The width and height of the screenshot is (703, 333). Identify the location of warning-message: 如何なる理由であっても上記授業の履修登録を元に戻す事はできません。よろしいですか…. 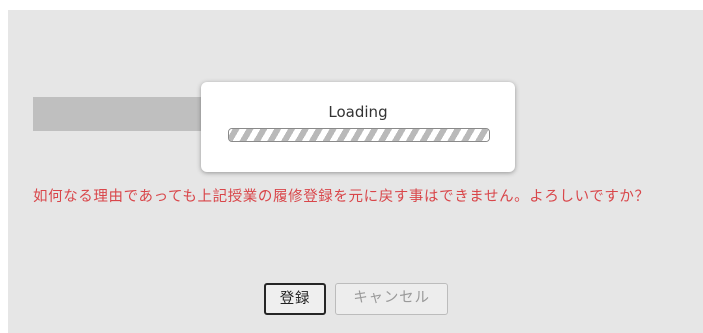
(341, 197).